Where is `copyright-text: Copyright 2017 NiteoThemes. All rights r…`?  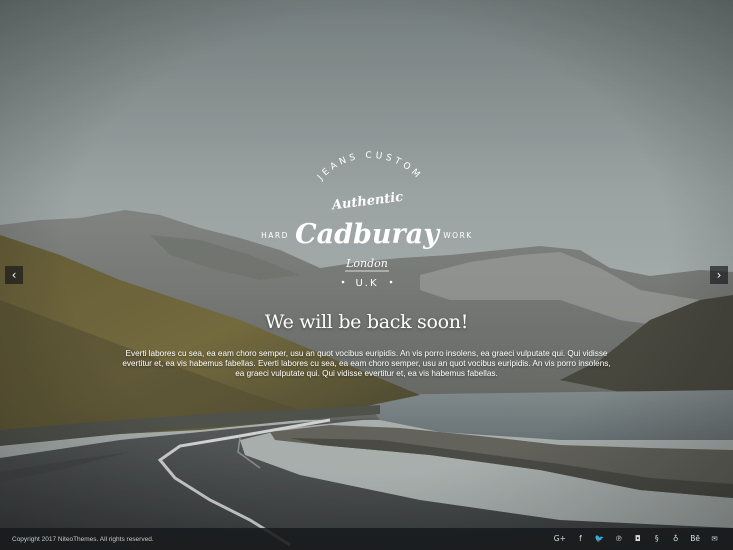
copyright-text: Copyright 2017 NiteoThemes. All rights r… is located at coordinates (83, 539).